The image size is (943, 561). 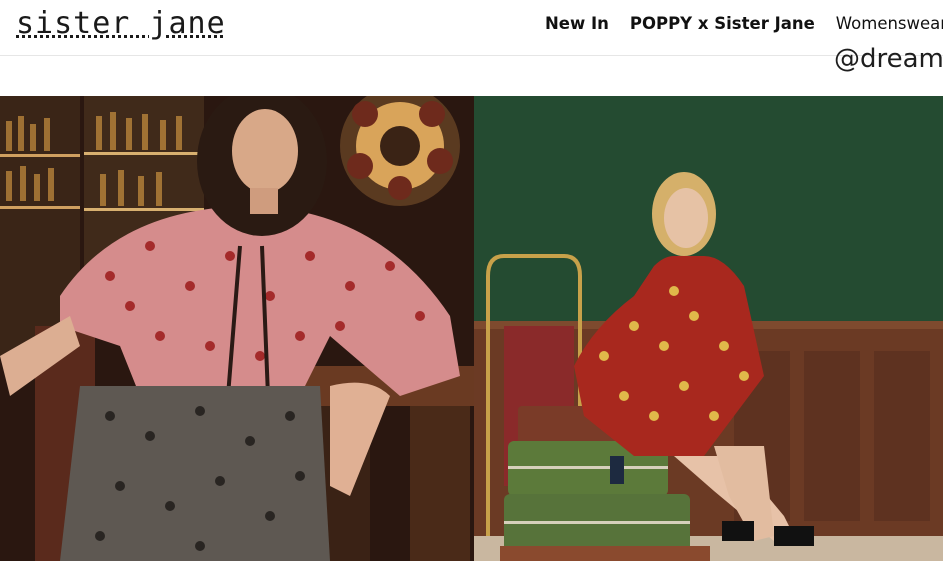 What do you see at coordinates (889, 24) in the screenshot?
I see `nav-item-womenswear: Womenswear` at bounding box center [889, 24].